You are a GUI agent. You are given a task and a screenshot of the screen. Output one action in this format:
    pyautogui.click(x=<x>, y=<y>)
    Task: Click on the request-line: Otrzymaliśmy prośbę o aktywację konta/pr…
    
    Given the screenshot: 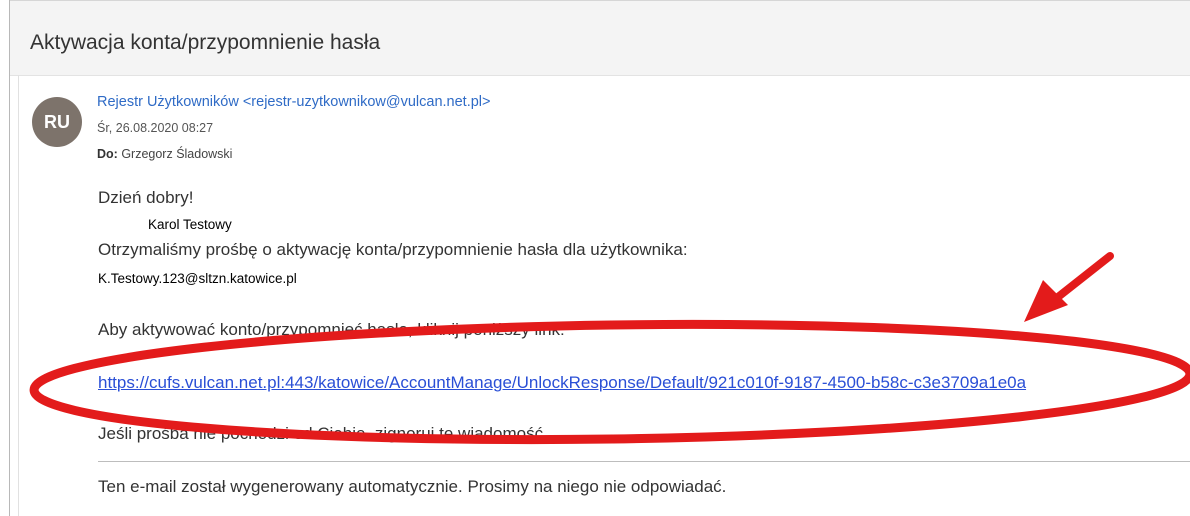 What is the action you would take?
    pyautogui.click(x=393, y=249)
    